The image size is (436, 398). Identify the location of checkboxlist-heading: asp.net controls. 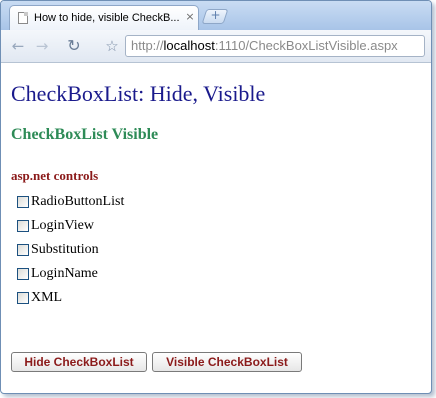
(55, 175).